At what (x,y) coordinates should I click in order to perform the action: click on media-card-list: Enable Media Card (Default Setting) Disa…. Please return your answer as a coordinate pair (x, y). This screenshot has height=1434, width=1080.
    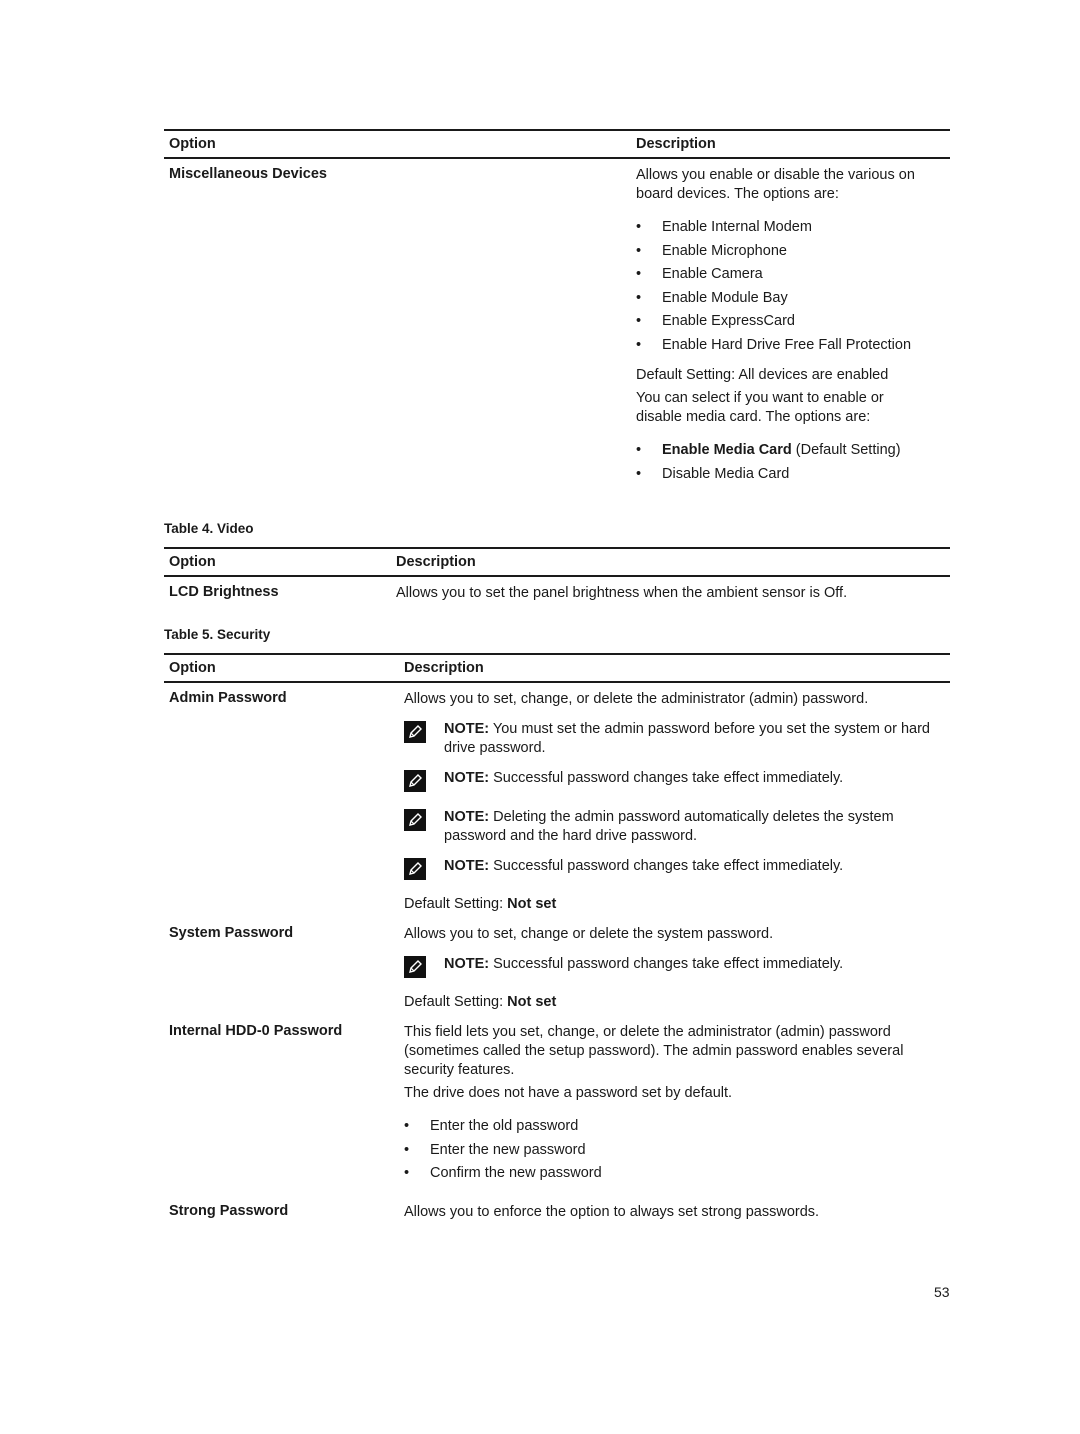
    Looking at the image, I should click on (782, 462).